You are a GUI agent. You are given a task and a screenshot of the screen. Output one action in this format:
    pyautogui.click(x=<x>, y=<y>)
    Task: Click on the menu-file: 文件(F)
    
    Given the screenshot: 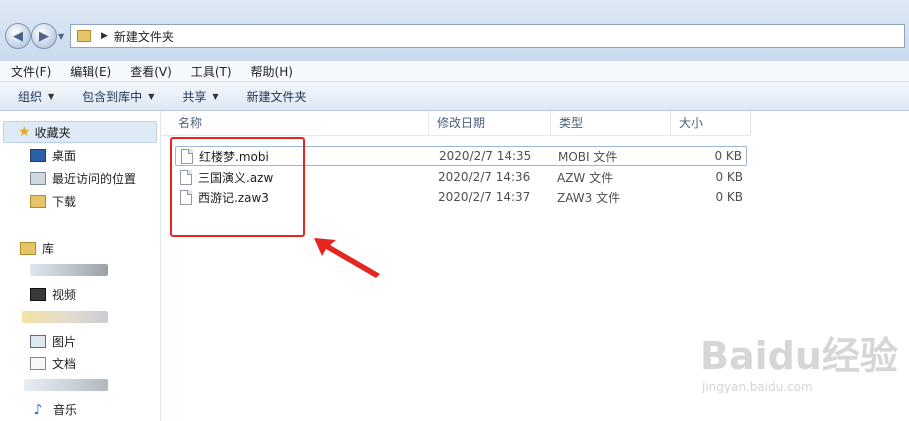 What is the action you would take?
    pyautogui.click(x=29, y=71)
    